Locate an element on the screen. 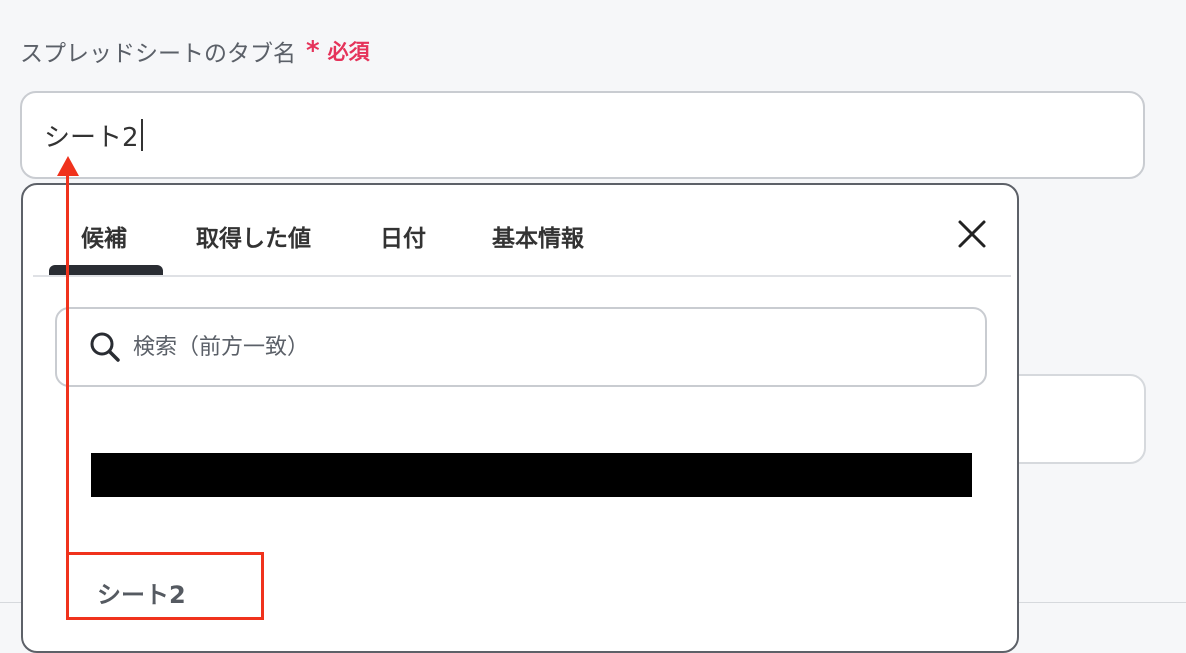  required-asterisk: * is located at coordinates (313, 51).